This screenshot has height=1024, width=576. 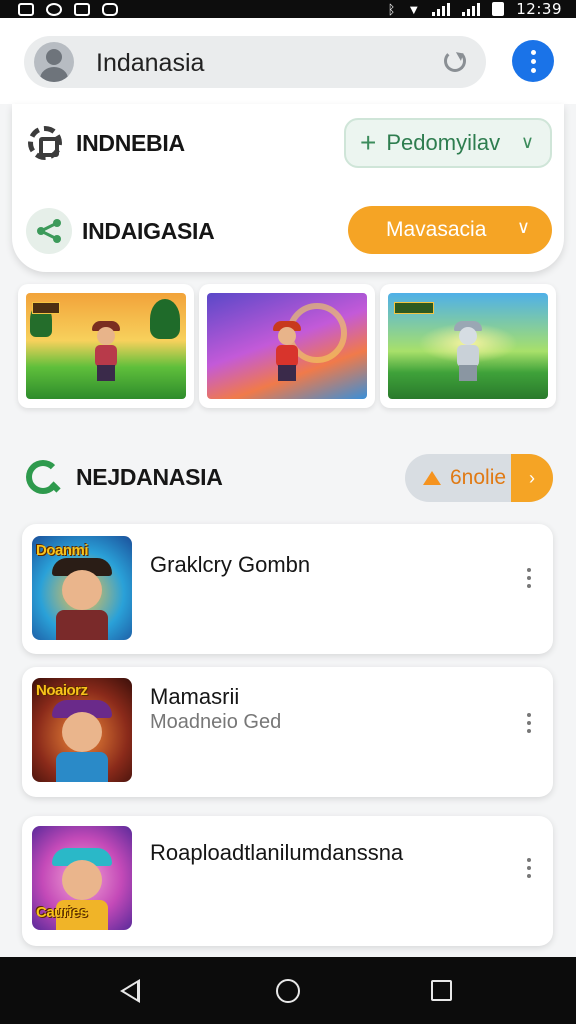 What do you see at coordinates (368, 142) in the screenshot?
I see `plus-icon: +` at bounding box center [368, 142].